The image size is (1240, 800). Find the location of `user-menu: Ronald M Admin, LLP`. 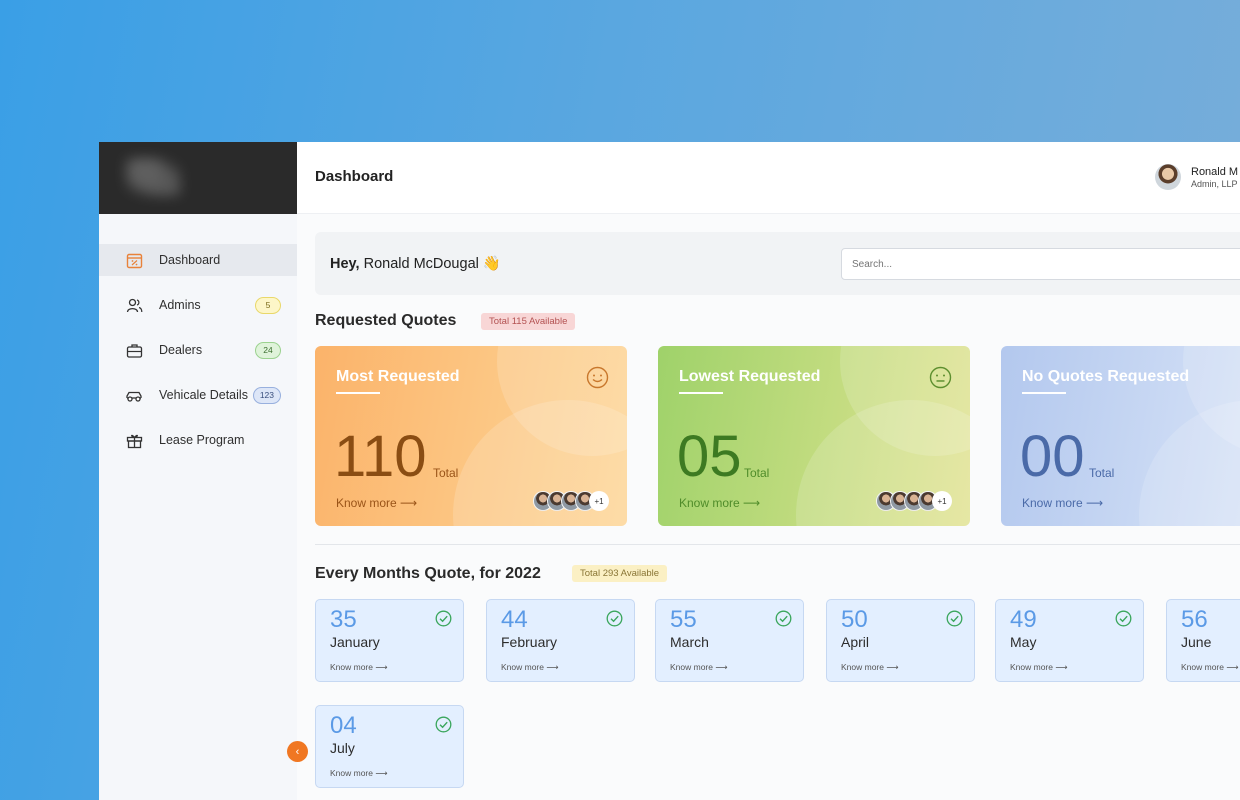

user-menu: Ronald M Admin, LLP is located at coordinates (1196, 177).